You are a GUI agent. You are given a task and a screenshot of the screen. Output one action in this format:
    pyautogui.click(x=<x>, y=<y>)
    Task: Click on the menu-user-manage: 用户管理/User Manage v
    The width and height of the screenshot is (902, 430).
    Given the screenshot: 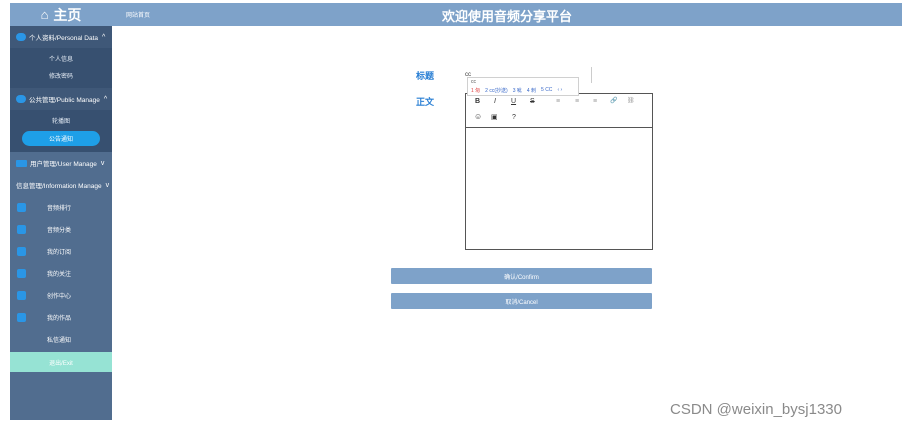 What is the action you would take?
    pyautogui.click(x=61, y=163)
    